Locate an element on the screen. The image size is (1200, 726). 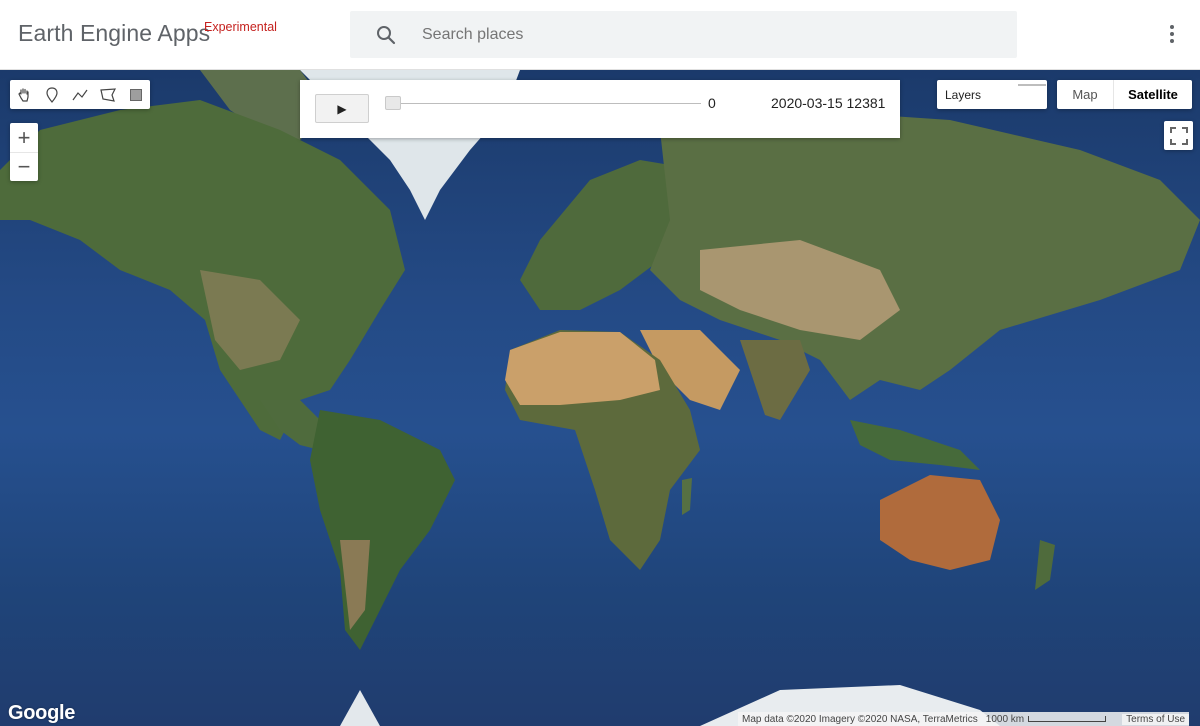
fullscreen-icon is located at coordinates (1178, 135).